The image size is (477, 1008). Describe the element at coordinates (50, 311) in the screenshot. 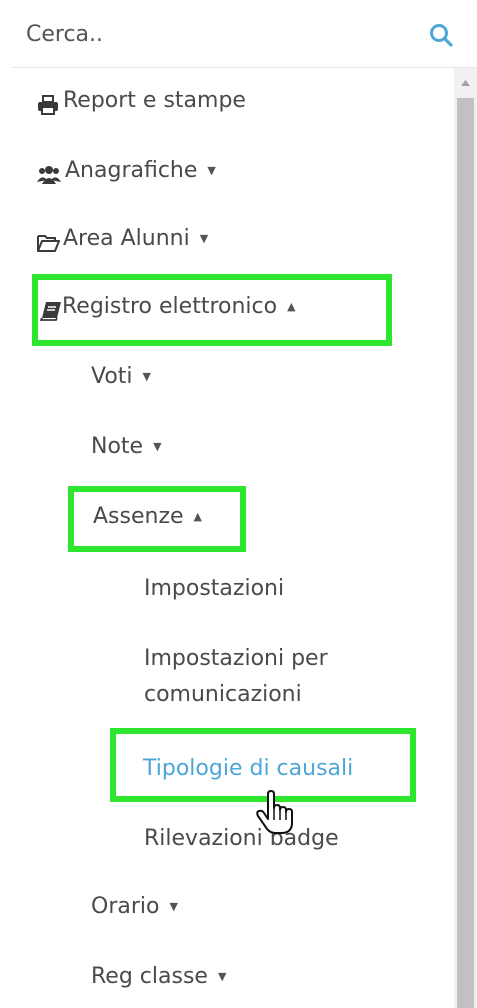

I see `book-icon` at that location.